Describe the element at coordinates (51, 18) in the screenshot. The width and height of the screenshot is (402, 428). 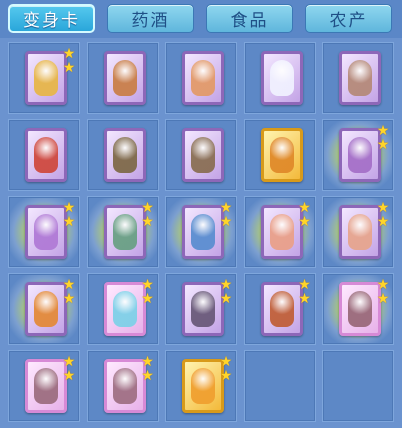
I see `tab-transform-card: 变身卡` at that location.